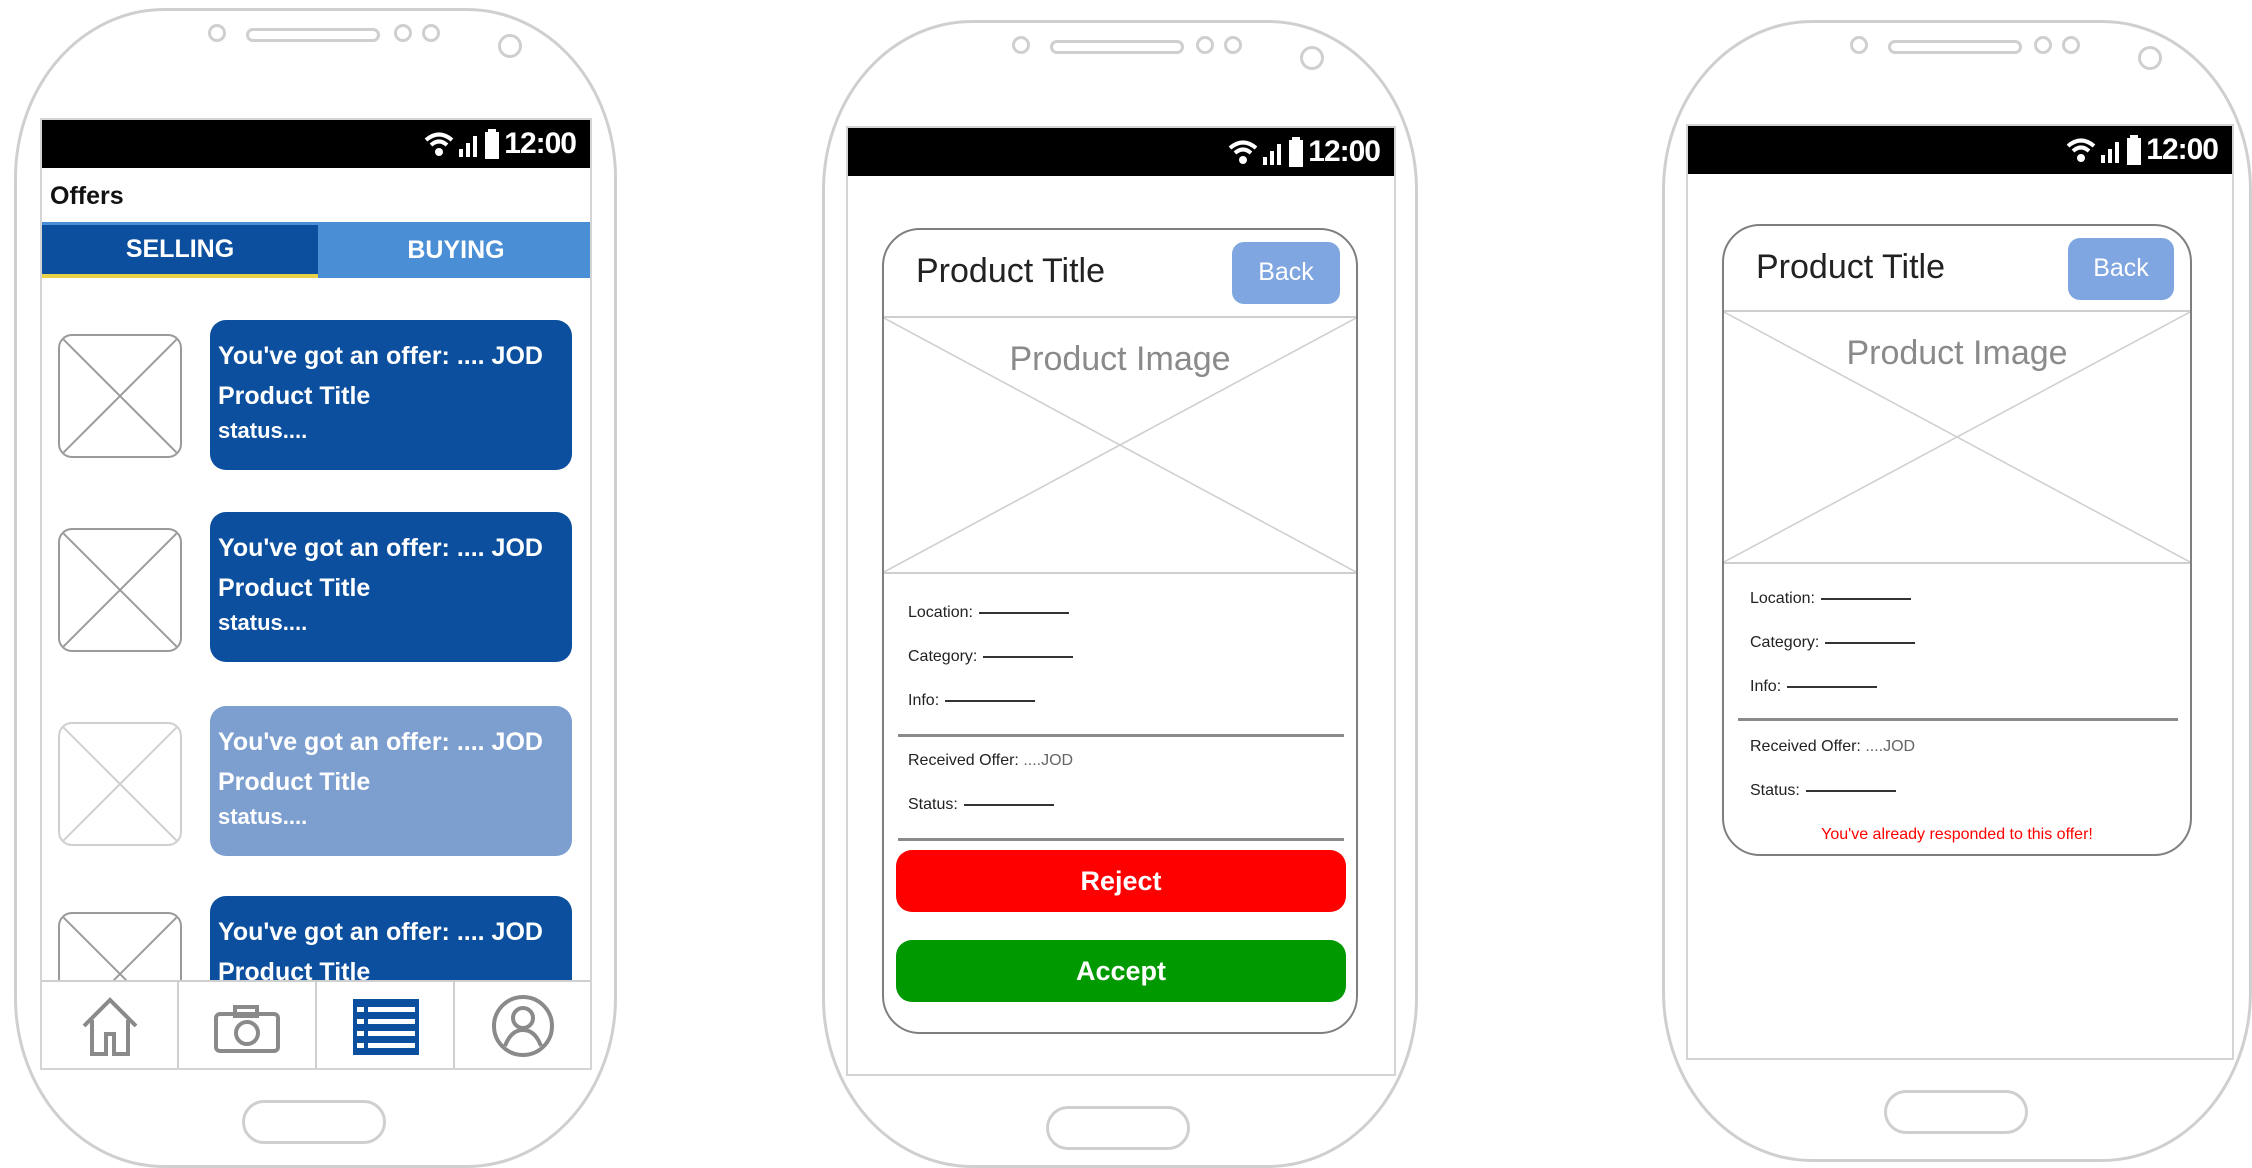 The height and width of the screenshot is (1168, 2252). I want to click on tab-selling-label: SELLING, so click(180, 249).